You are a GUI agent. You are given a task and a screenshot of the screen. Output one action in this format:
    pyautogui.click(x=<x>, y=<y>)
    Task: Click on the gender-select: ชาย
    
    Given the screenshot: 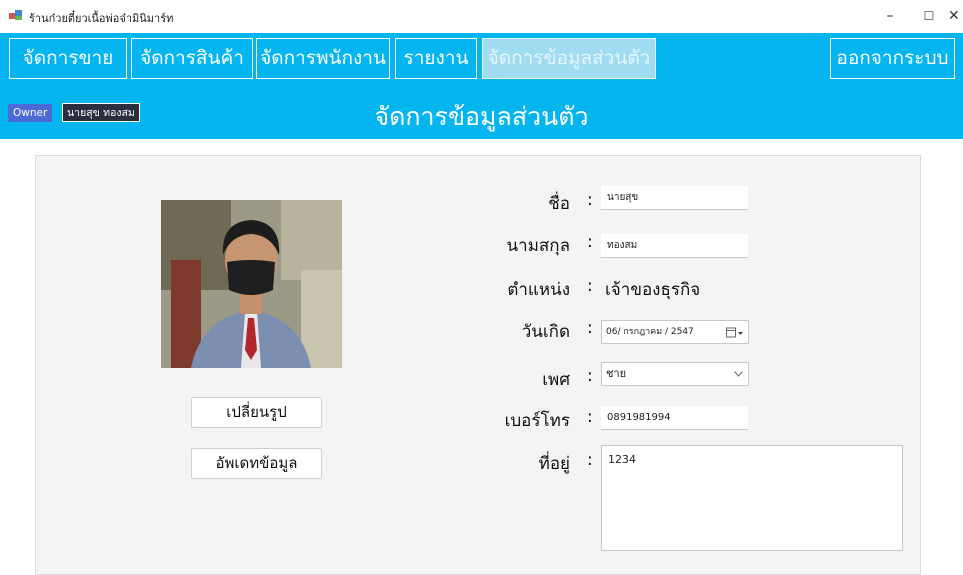 What is the action you would take?
    pyautogui.click(x=675, y=374)
    